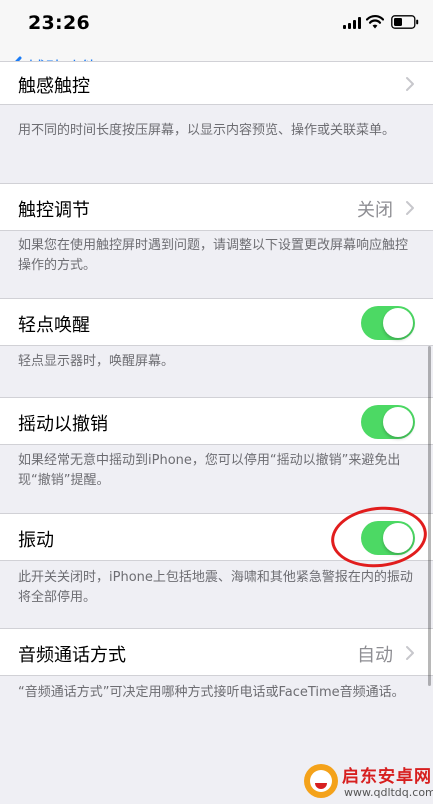 This screenshot has height=804, width=433. What do you see at coordinates (216, 83) in the screenshot?
I see `cell-3d-touch: 触感触控` at bounding box center [216, 83].